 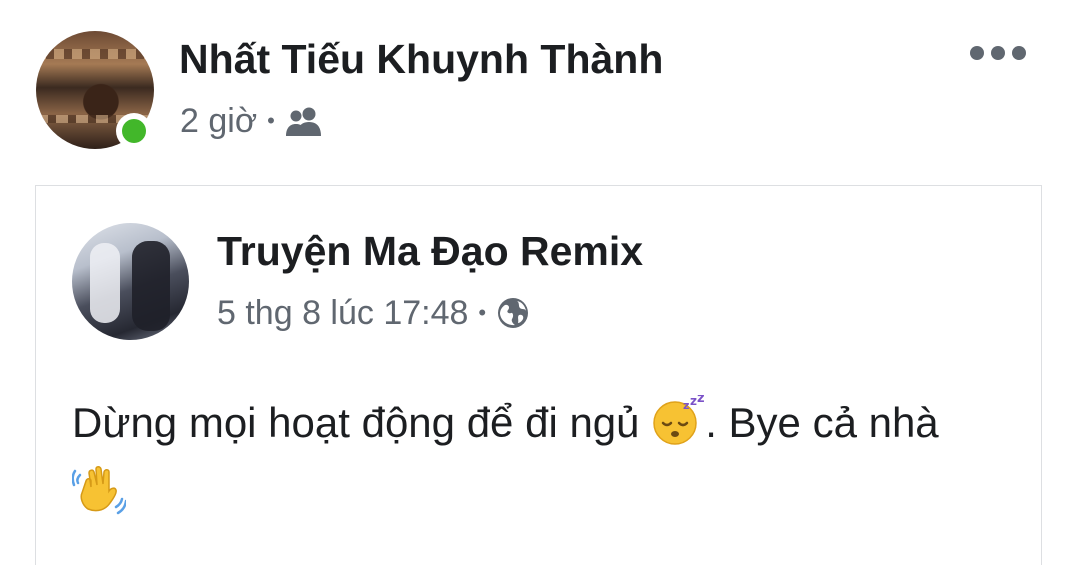 What do you see at coordinates (130, 281) in the screenshot?
I see `page-avatar` at bounding box center [130, 281].